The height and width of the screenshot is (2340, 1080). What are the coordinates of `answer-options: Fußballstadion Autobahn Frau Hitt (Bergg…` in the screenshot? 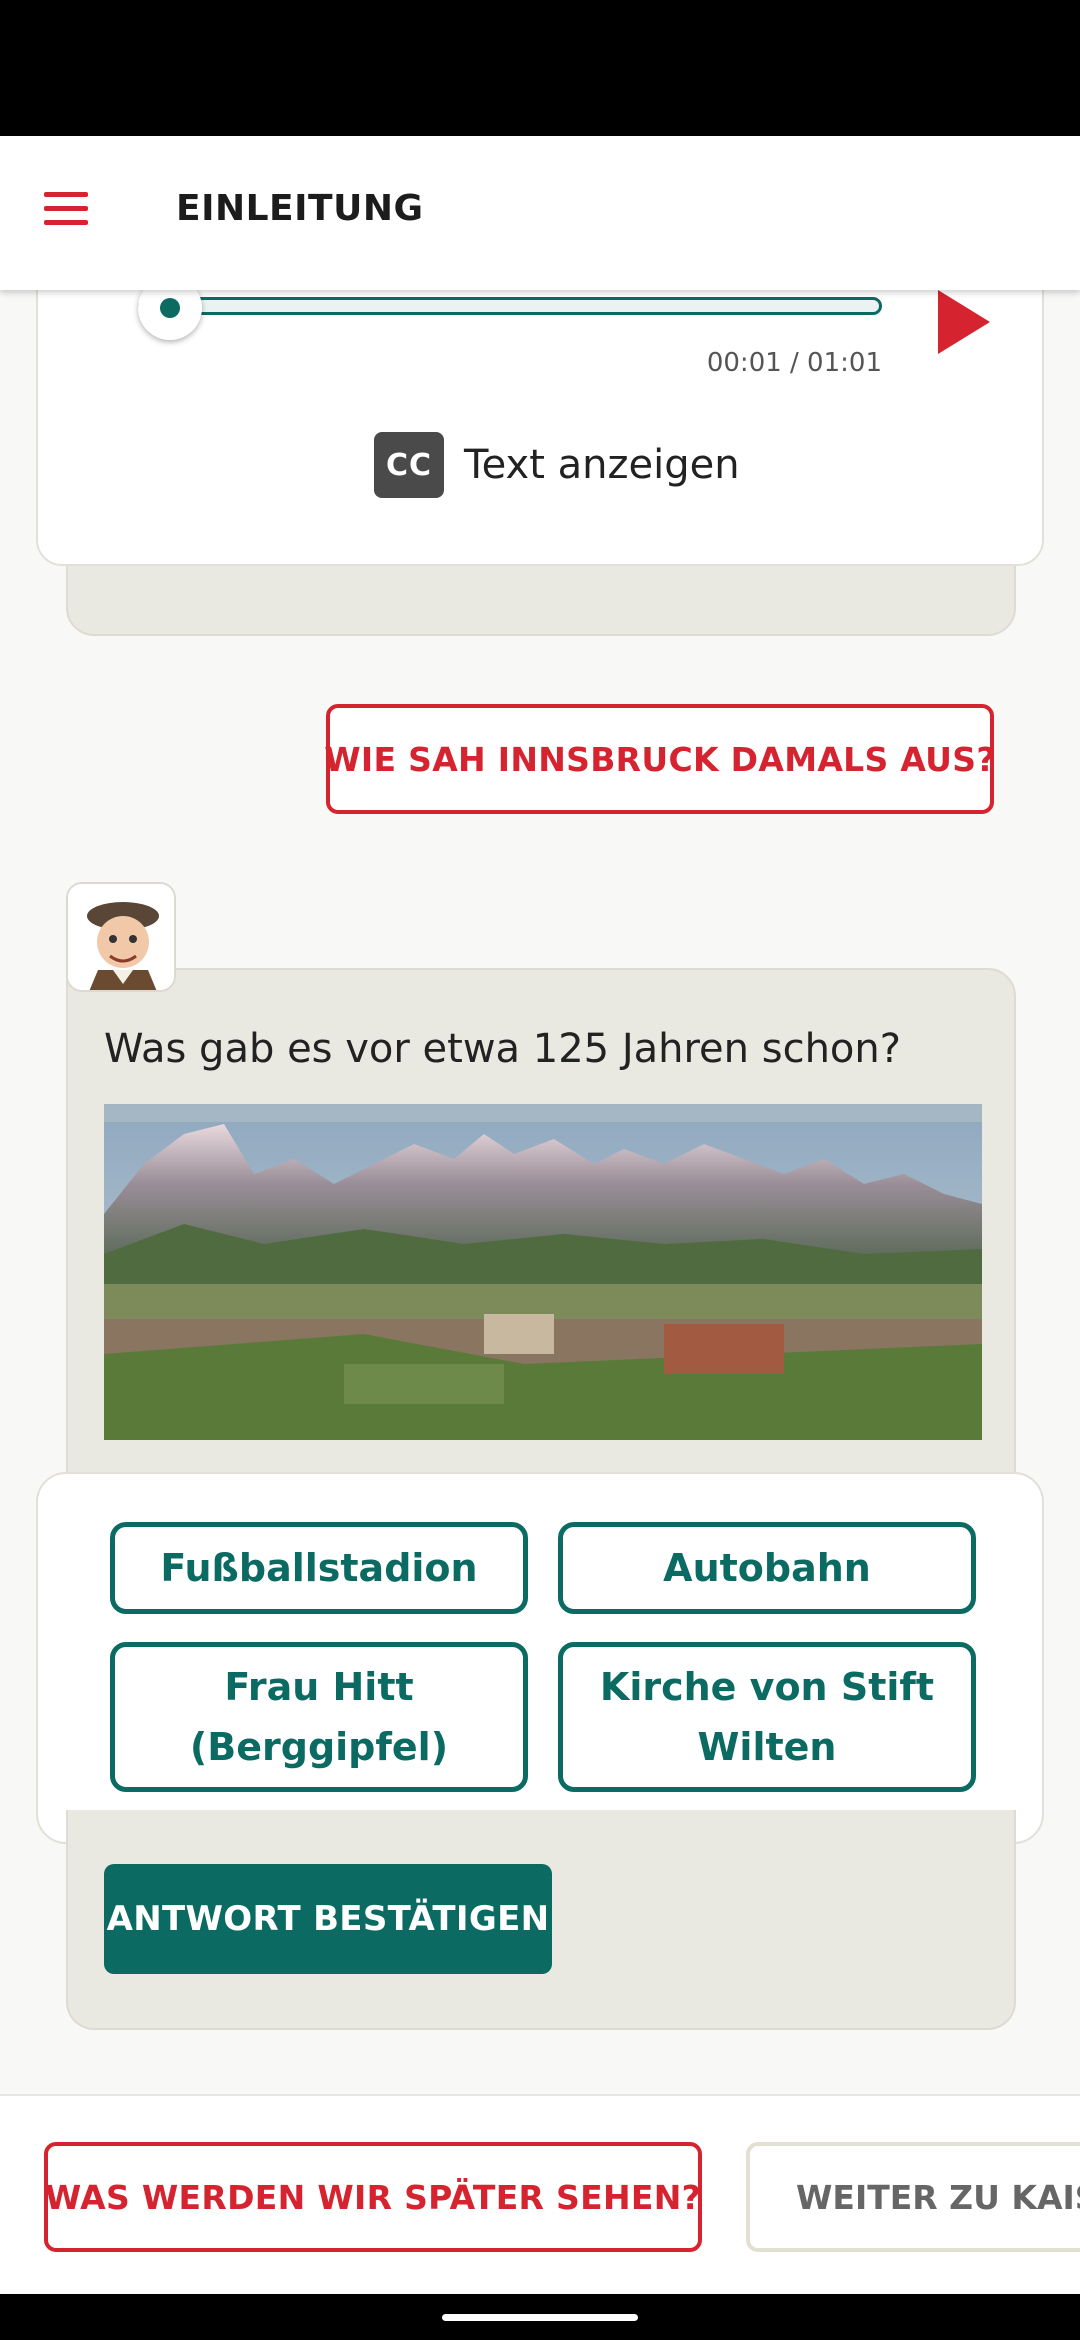 It's located at (540, 1658).